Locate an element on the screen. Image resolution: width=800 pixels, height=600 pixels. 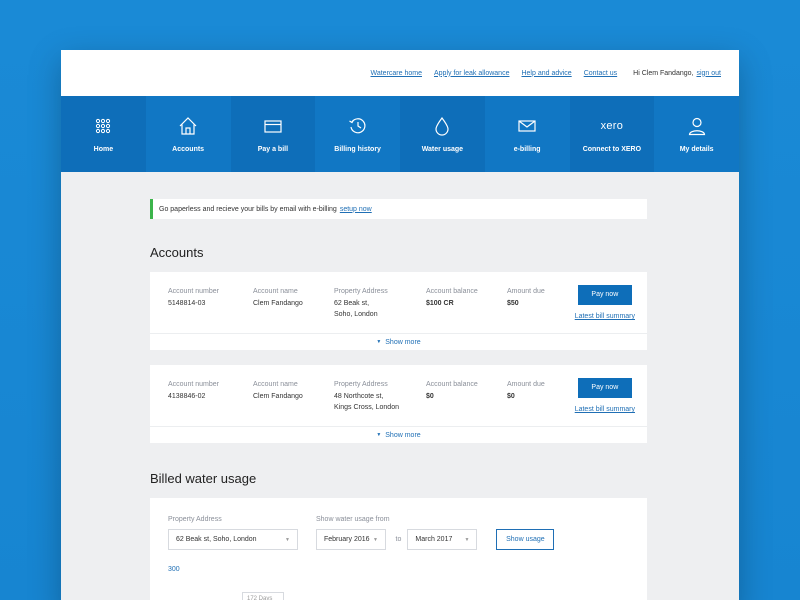
help-advice-link: Help and advice is located at coordinates (546, 73).